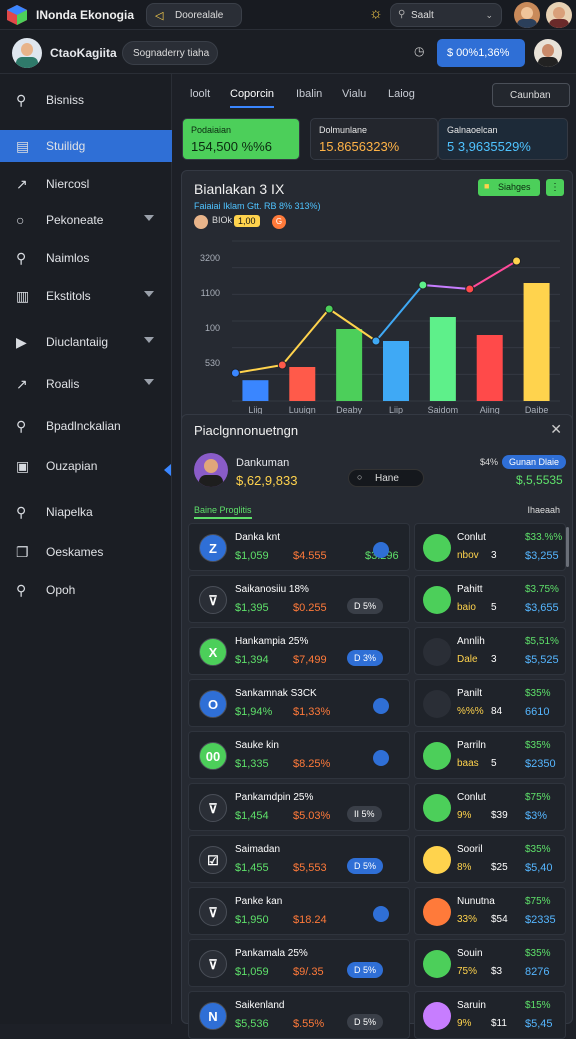  What do you see at coordinates (437, 756) in the screenshot?
I see `row-avatar-icon` at bounding box center [437, 756].